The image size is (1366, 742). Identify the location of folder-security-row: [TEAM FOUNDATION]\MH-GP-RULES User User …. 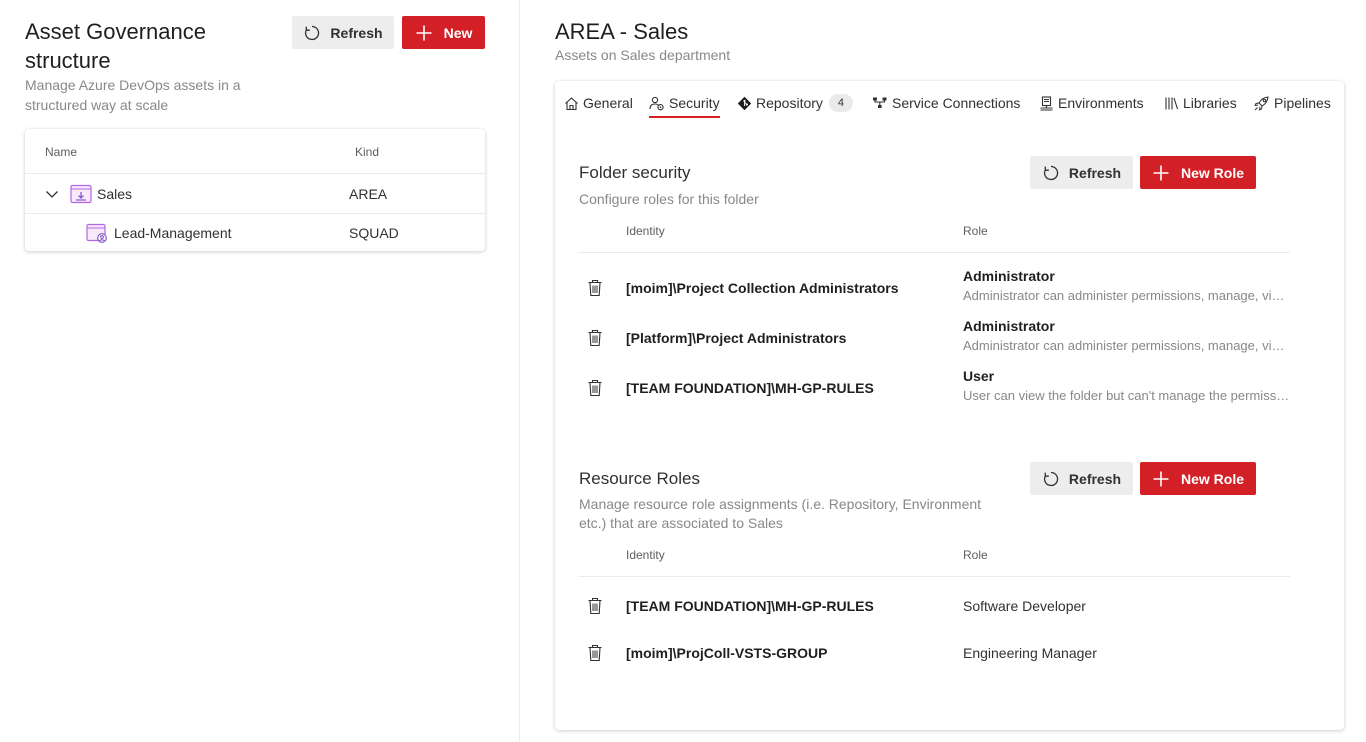
(934, 389).